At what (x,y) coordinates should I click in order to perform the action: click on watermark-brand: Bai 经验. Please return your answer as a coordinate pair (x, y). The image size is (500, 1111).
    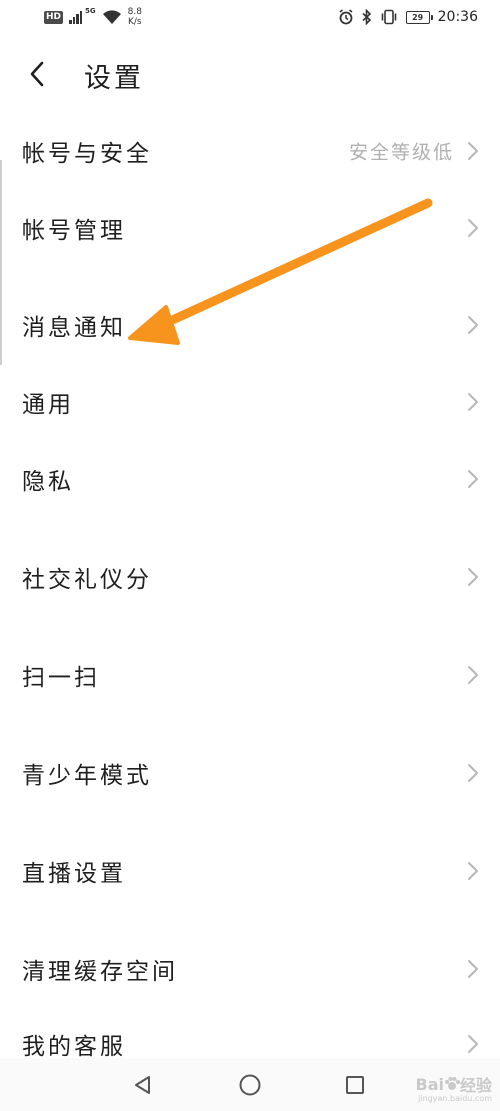
    Looking at the image, I should click on (454, 1084).